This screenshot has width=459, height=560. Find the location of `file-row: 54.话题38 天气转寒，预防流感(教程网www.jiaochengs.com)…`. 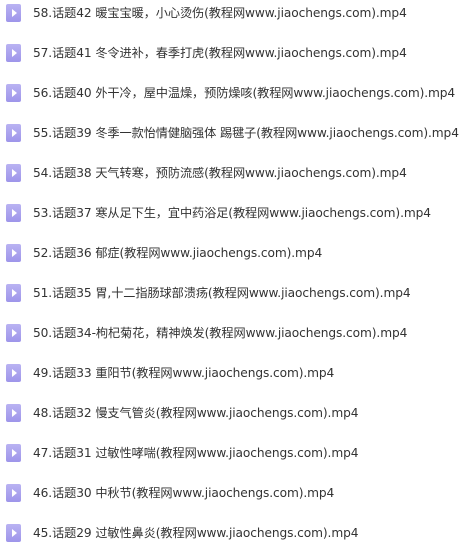

file-row: 54.话题38 天气转寒，预防流感(教程网www.jiaochengs.com)… is located at coordinates (229, 180).